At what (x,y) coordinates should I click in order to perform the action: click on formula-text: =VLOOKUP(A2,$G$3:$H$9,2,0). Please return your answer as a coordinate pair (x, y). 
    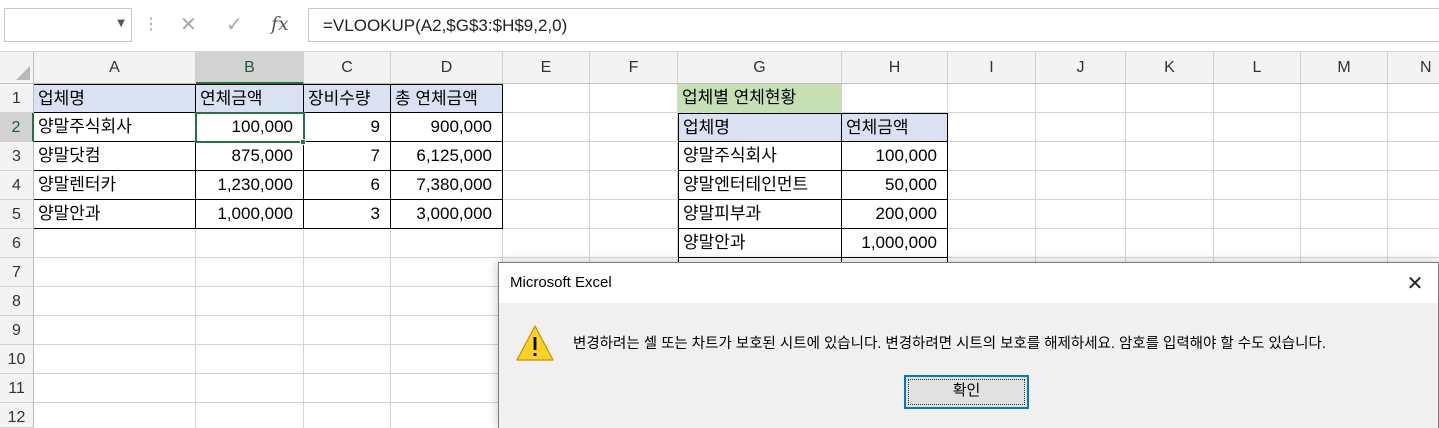
    Looking at the image, I should click on (445, 25).